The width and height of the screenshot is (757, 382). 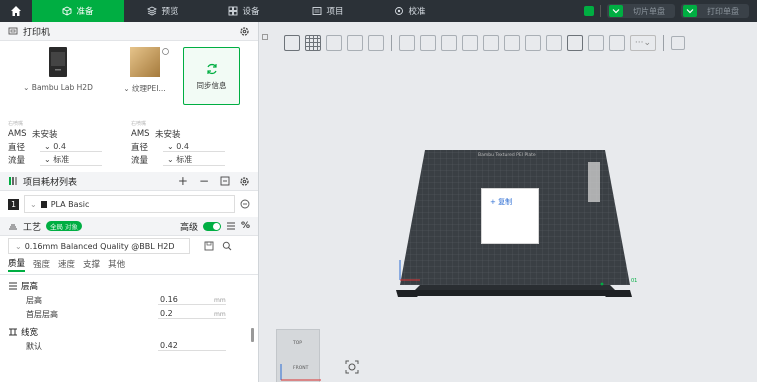 I want to click on split-icon, so click(x=376, y=43).